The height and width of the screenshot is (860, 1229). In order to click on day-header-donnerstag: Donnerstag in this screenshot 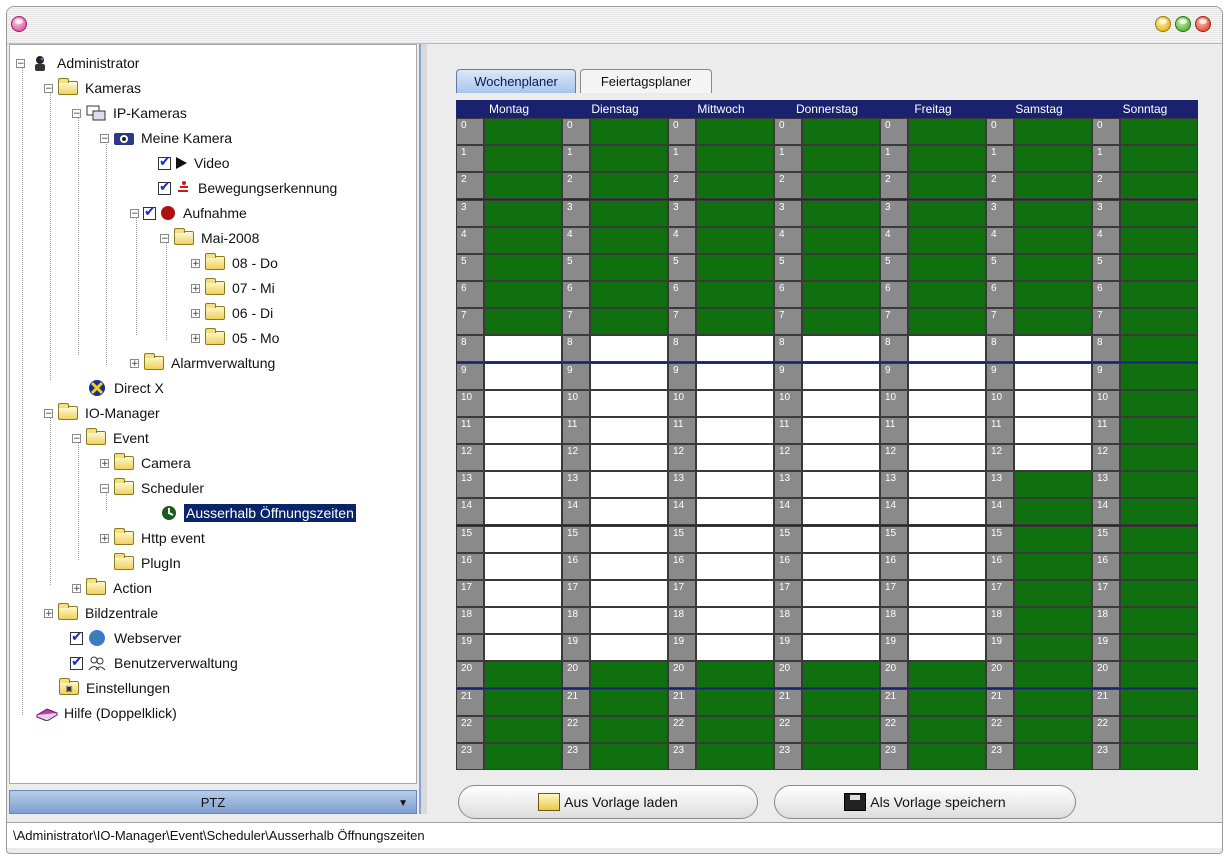, I will do `click(827, 109)`.